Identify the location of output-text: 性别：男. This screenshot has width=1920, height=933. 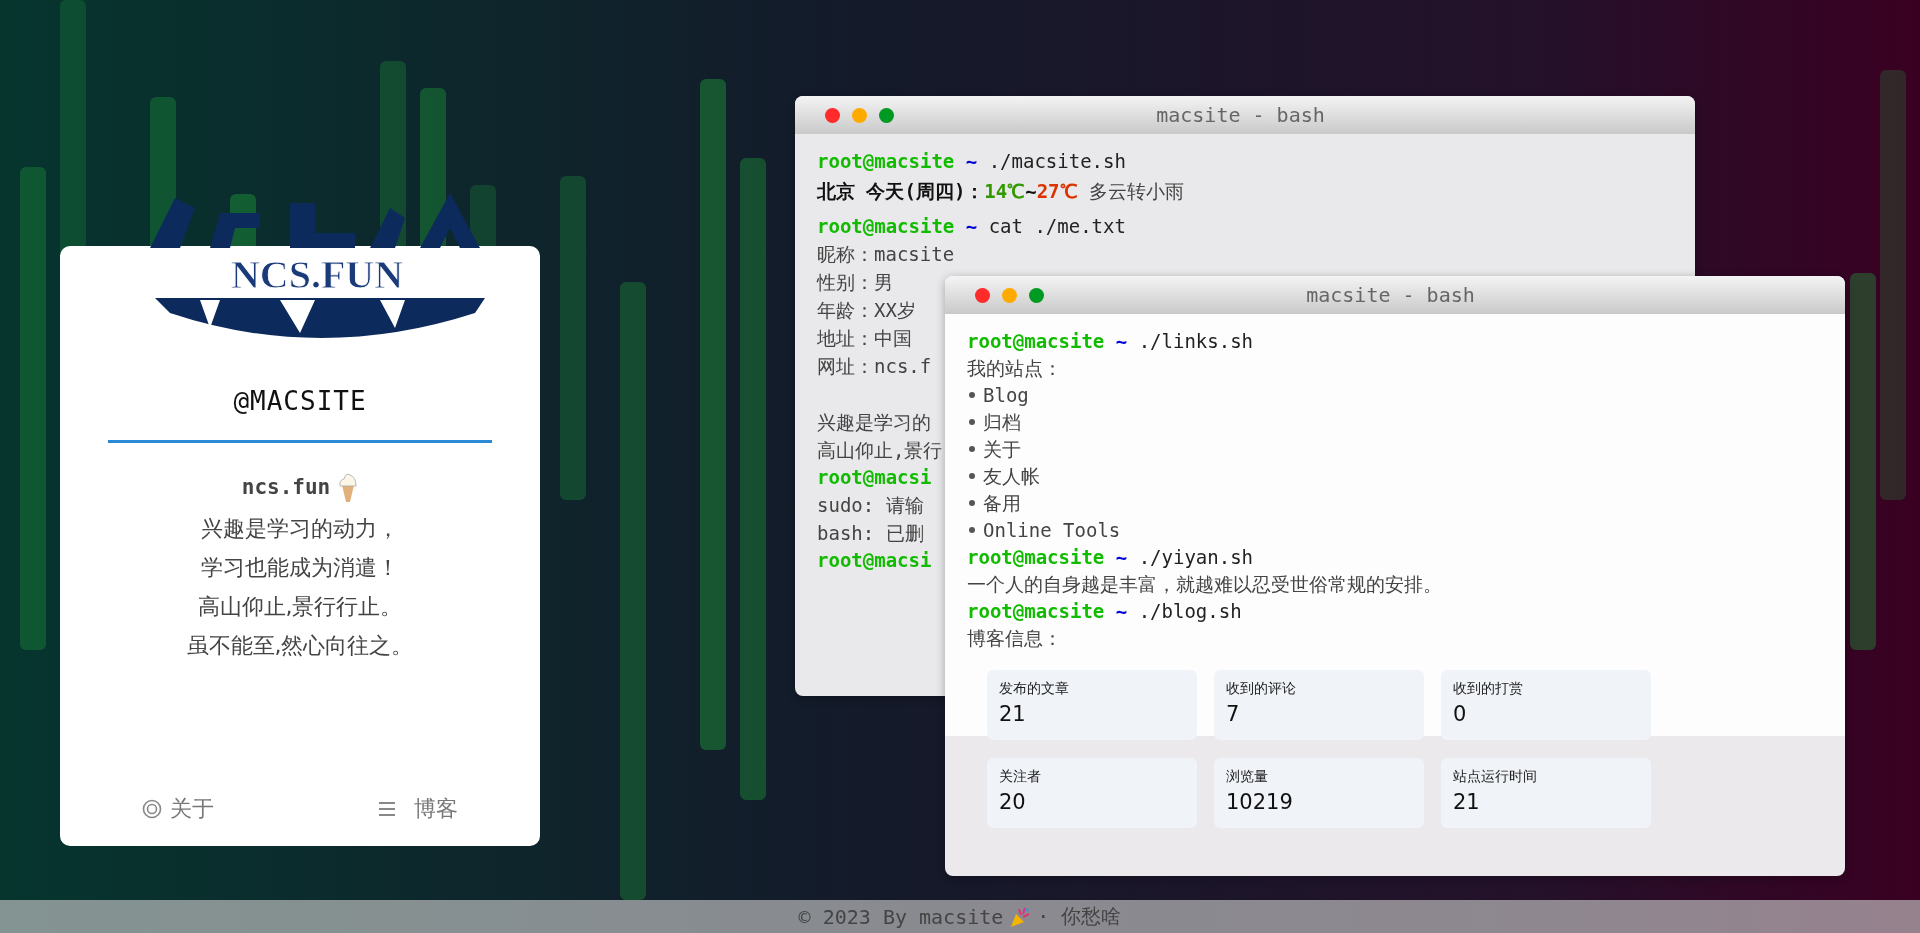
(855, 282).